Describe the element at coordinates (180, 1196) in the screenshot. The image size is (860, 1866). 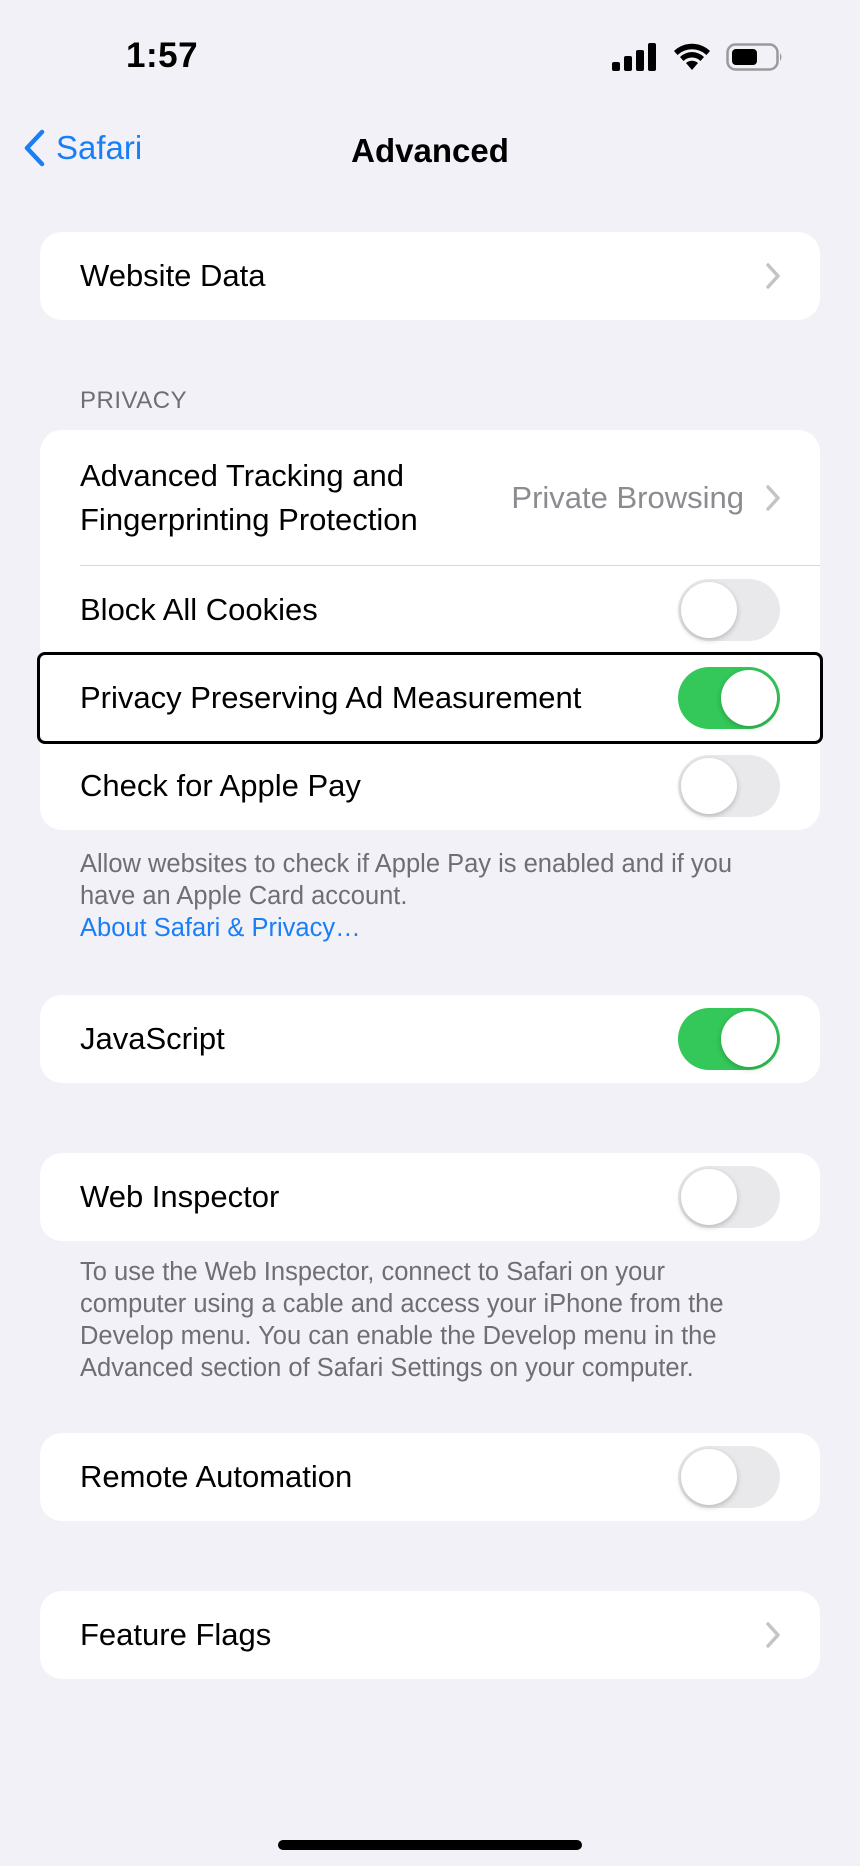
I see `web-inspector-label: Web Inspector` at that location.